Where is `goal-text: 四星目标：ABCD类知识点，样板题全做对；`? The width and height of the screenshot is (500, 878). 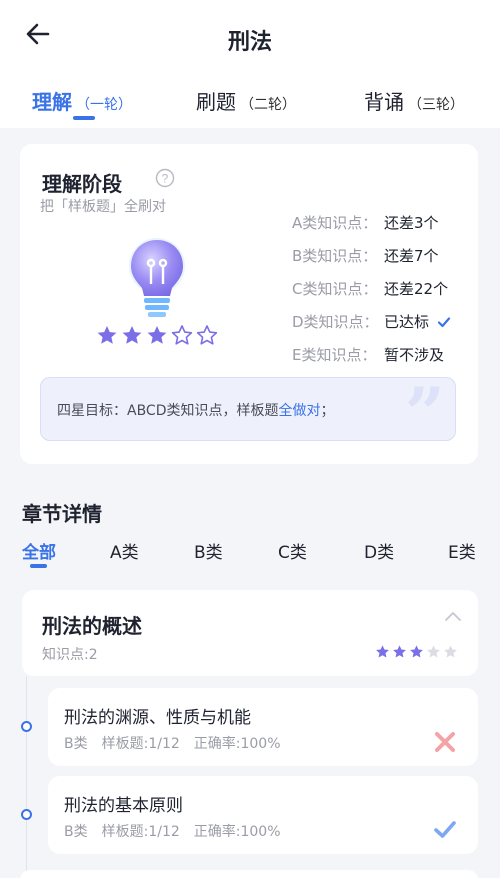
goal-text: 四星目标：ABCD类知识点，样板题全做对； is located at coordinates (196, 410).